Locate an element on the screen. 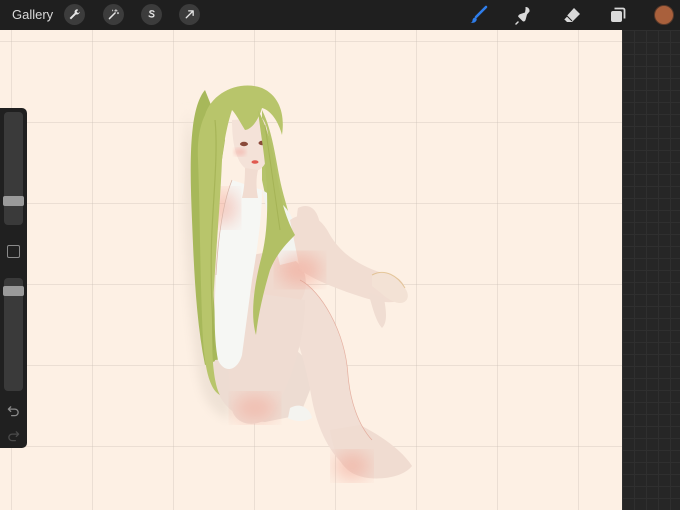  modify-square-icon is located at coordinates (13, 251).